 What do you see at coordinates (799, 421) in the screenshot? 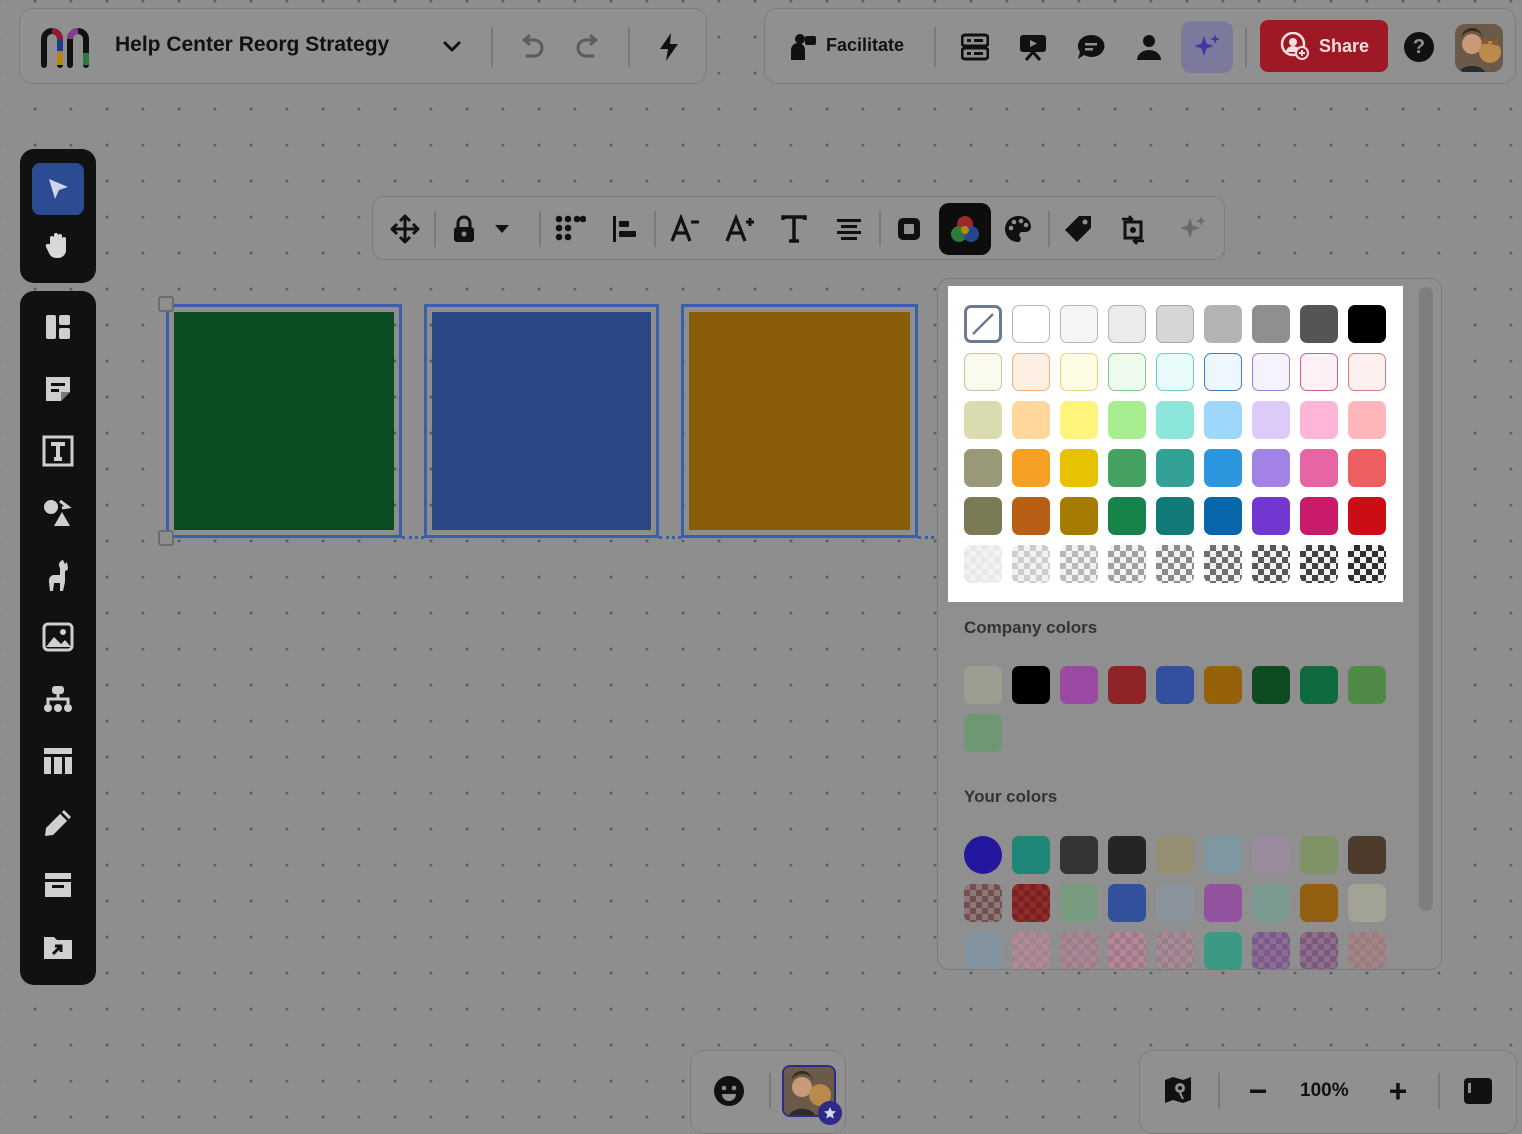
I see `canvas-shape-mustard` at bounding box center [799, 421].